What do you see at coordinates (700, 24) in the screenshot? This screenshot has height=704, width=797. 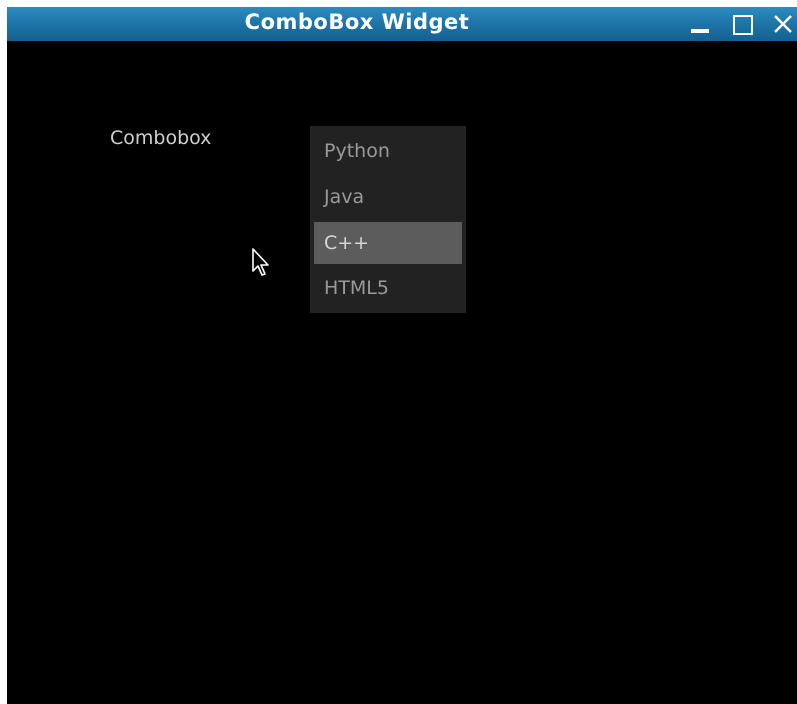 I see `minimize-button` at bounding box center [700, 24].